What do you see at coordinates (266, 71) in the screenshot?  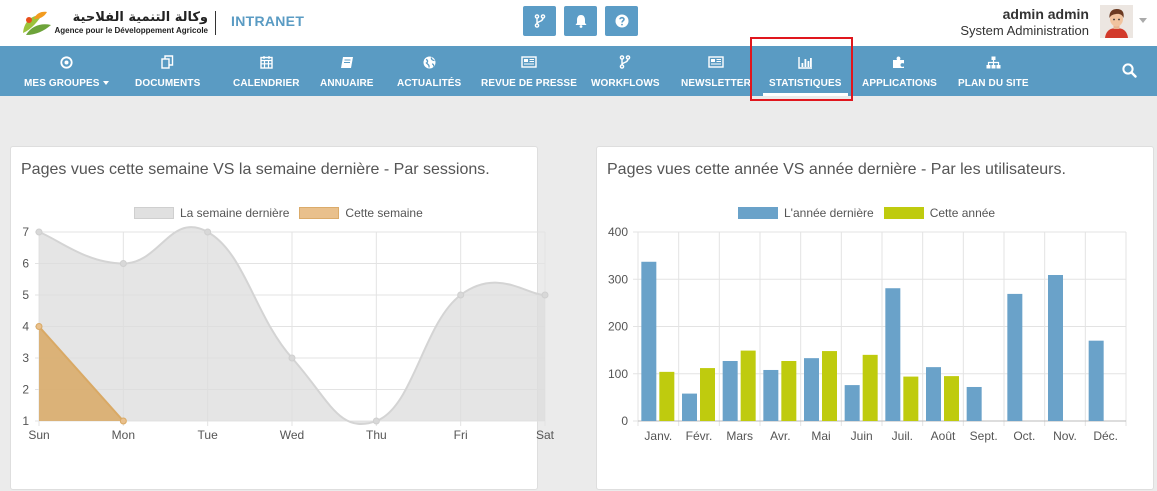 I see `nav-item-calendrier: CALENDRIER` at bounding box center [266, 71].